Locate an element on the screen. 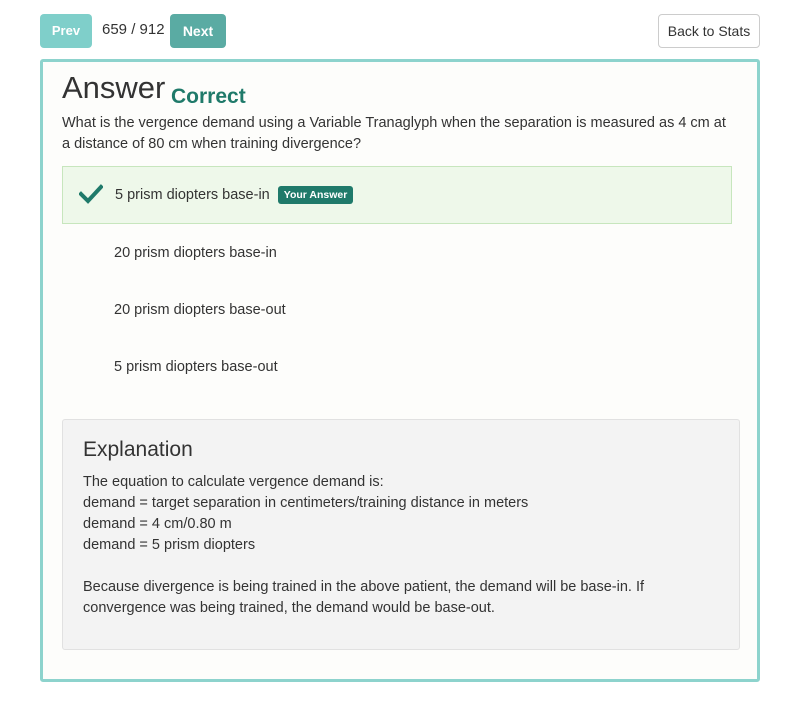 The height and width of the screenshot is (706, 800). answer-option-2: 20 prism diopters base-in is located at coordinates (397, 253).